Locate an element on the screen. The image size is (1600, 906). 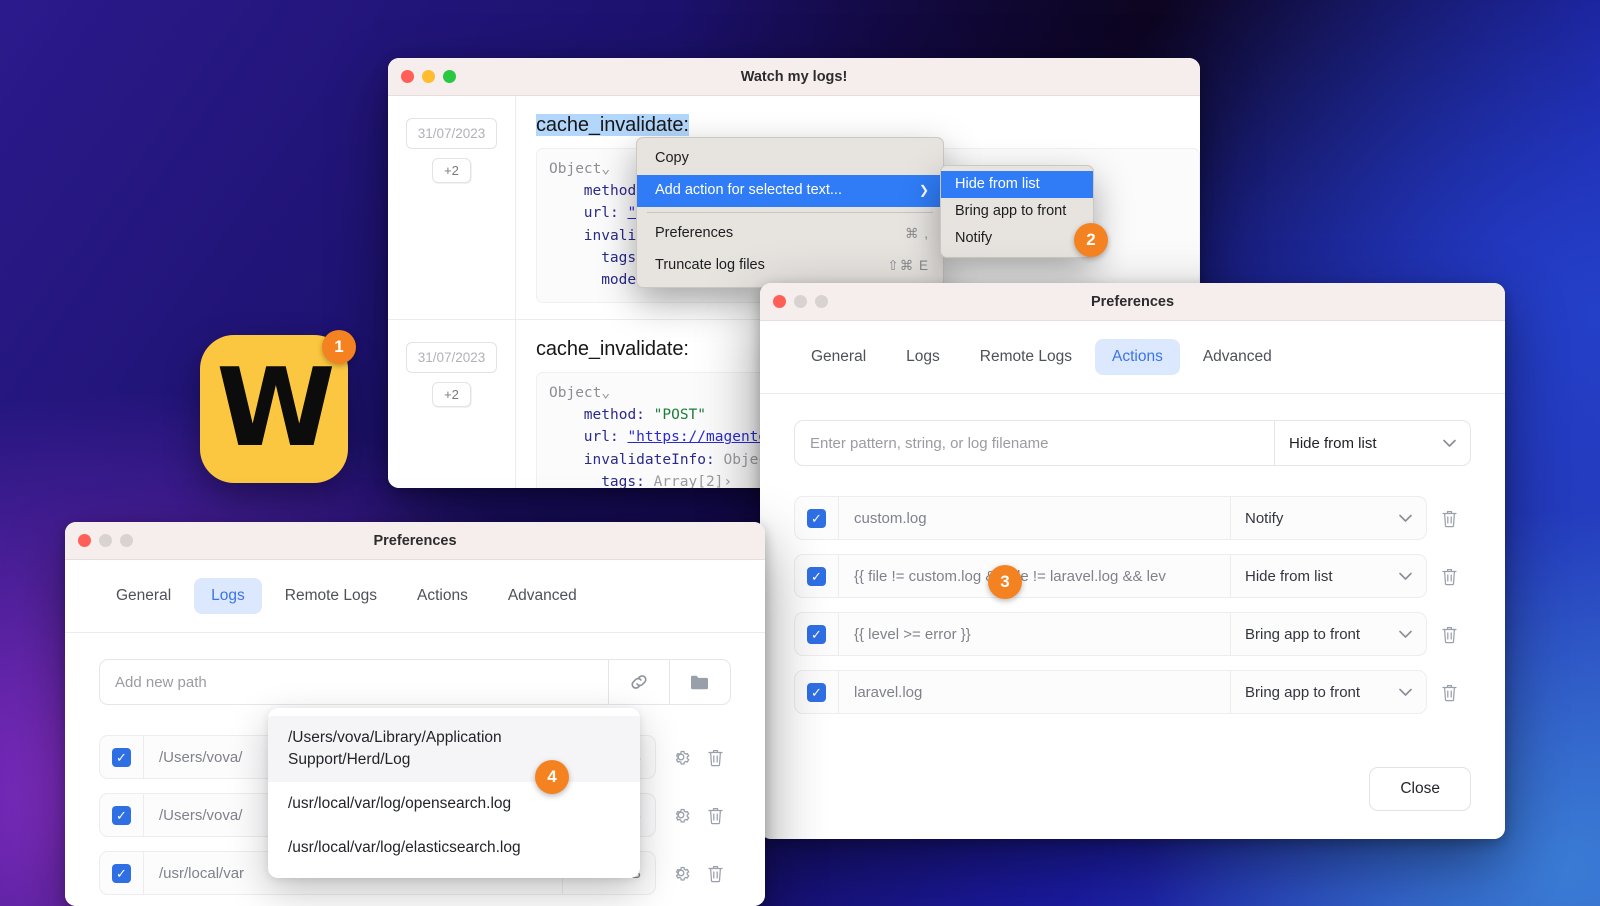
add-path-row: Add new path is located at coordinates (415, 682).